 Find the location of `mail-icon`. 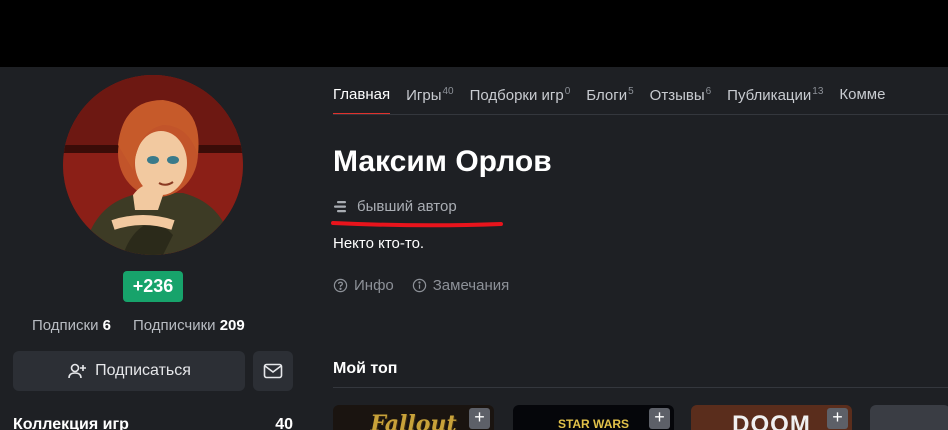

mail-icon is located at coordinates (273, 371).